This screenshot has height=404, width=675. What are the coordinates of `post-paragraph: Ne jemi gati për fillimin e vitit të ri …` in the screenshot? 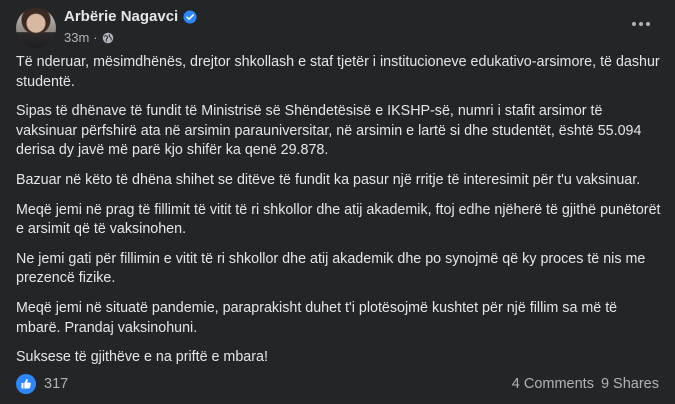 It's located at (331, 268).